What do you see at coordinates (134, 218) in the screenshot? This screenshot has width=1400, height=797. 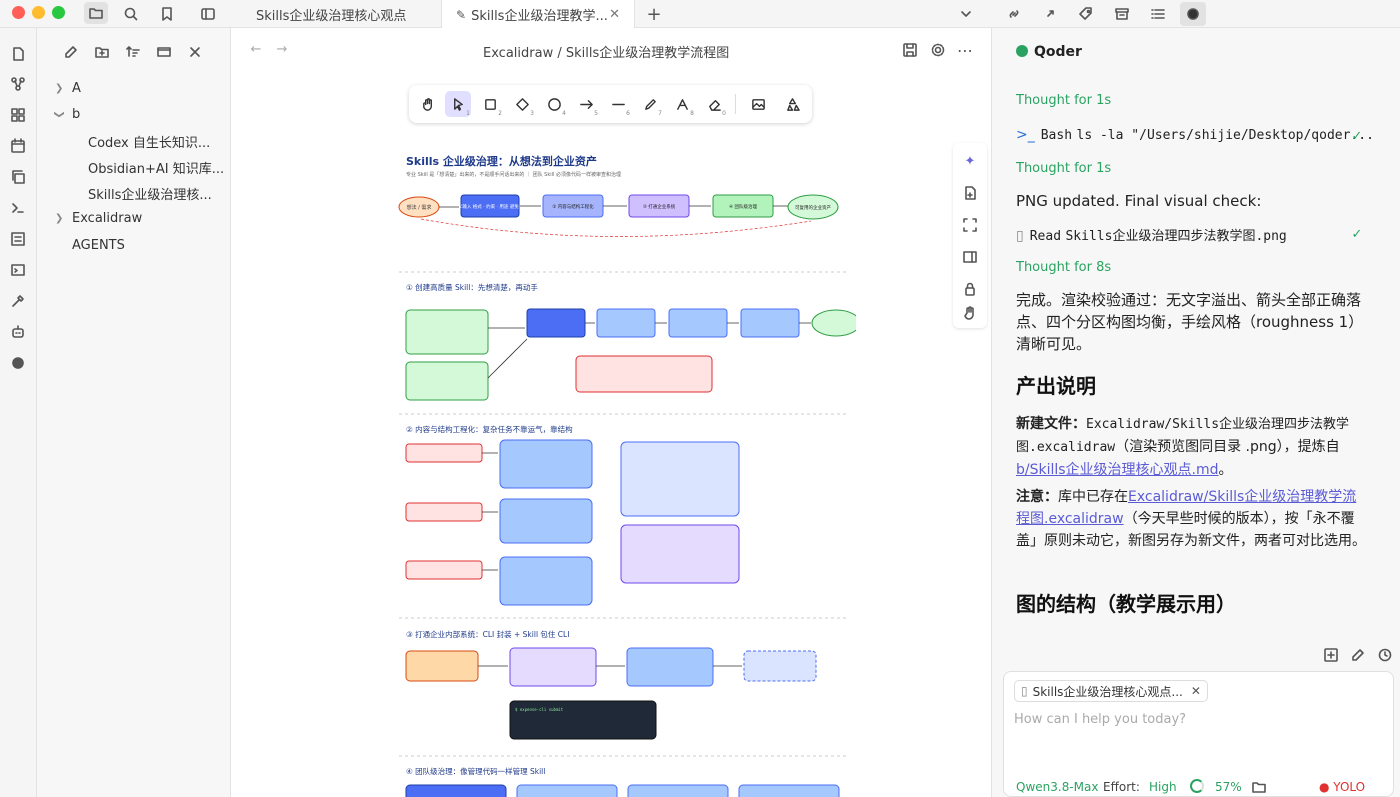 I see `folder-excalidraw: ❯ Excalidraw` at bounding box center [134, 218].